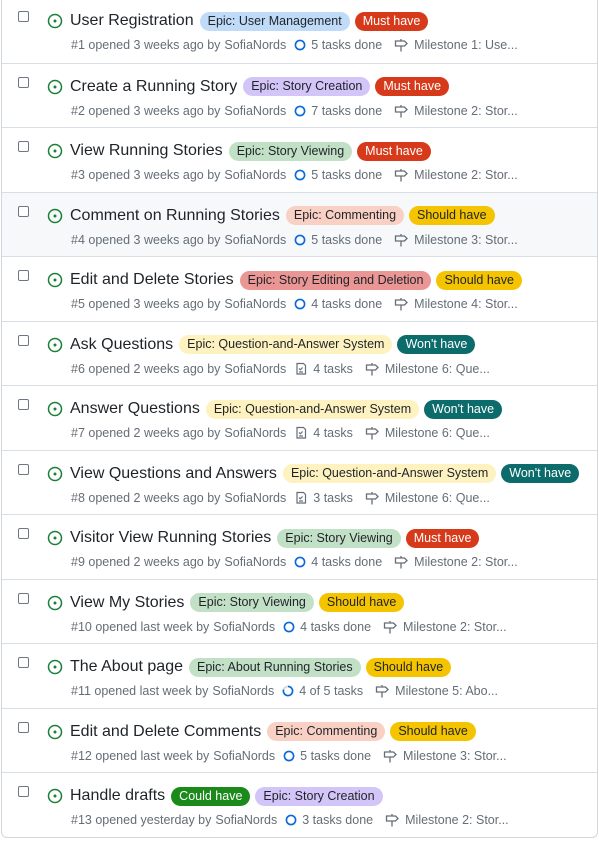 The height and width of the screenshot is (843, 599). I want to click on issue-title-link: Create a Running Story, so click(153, 87).